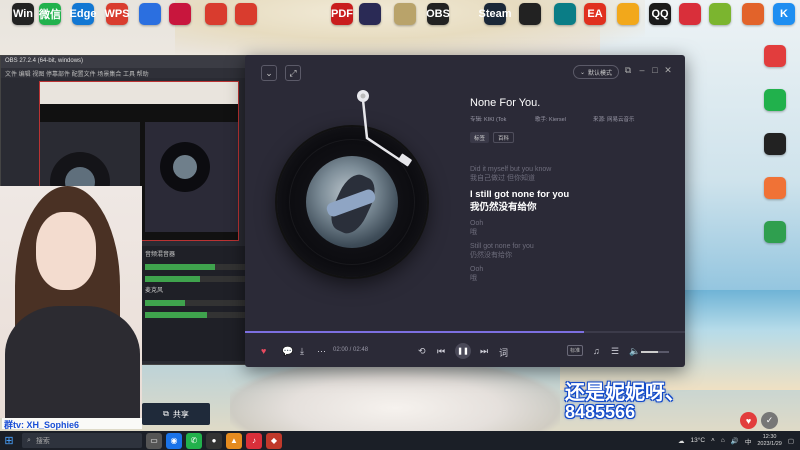 The width and height of the screenshot is (800, 450). What do you see at coordinates (465, 72) in the screenshot?
I see `player-top-bar: ⌄ ⤢ ⌄ 默认模式 ⧉ – □ ✕` at bounding box center [465, 72].